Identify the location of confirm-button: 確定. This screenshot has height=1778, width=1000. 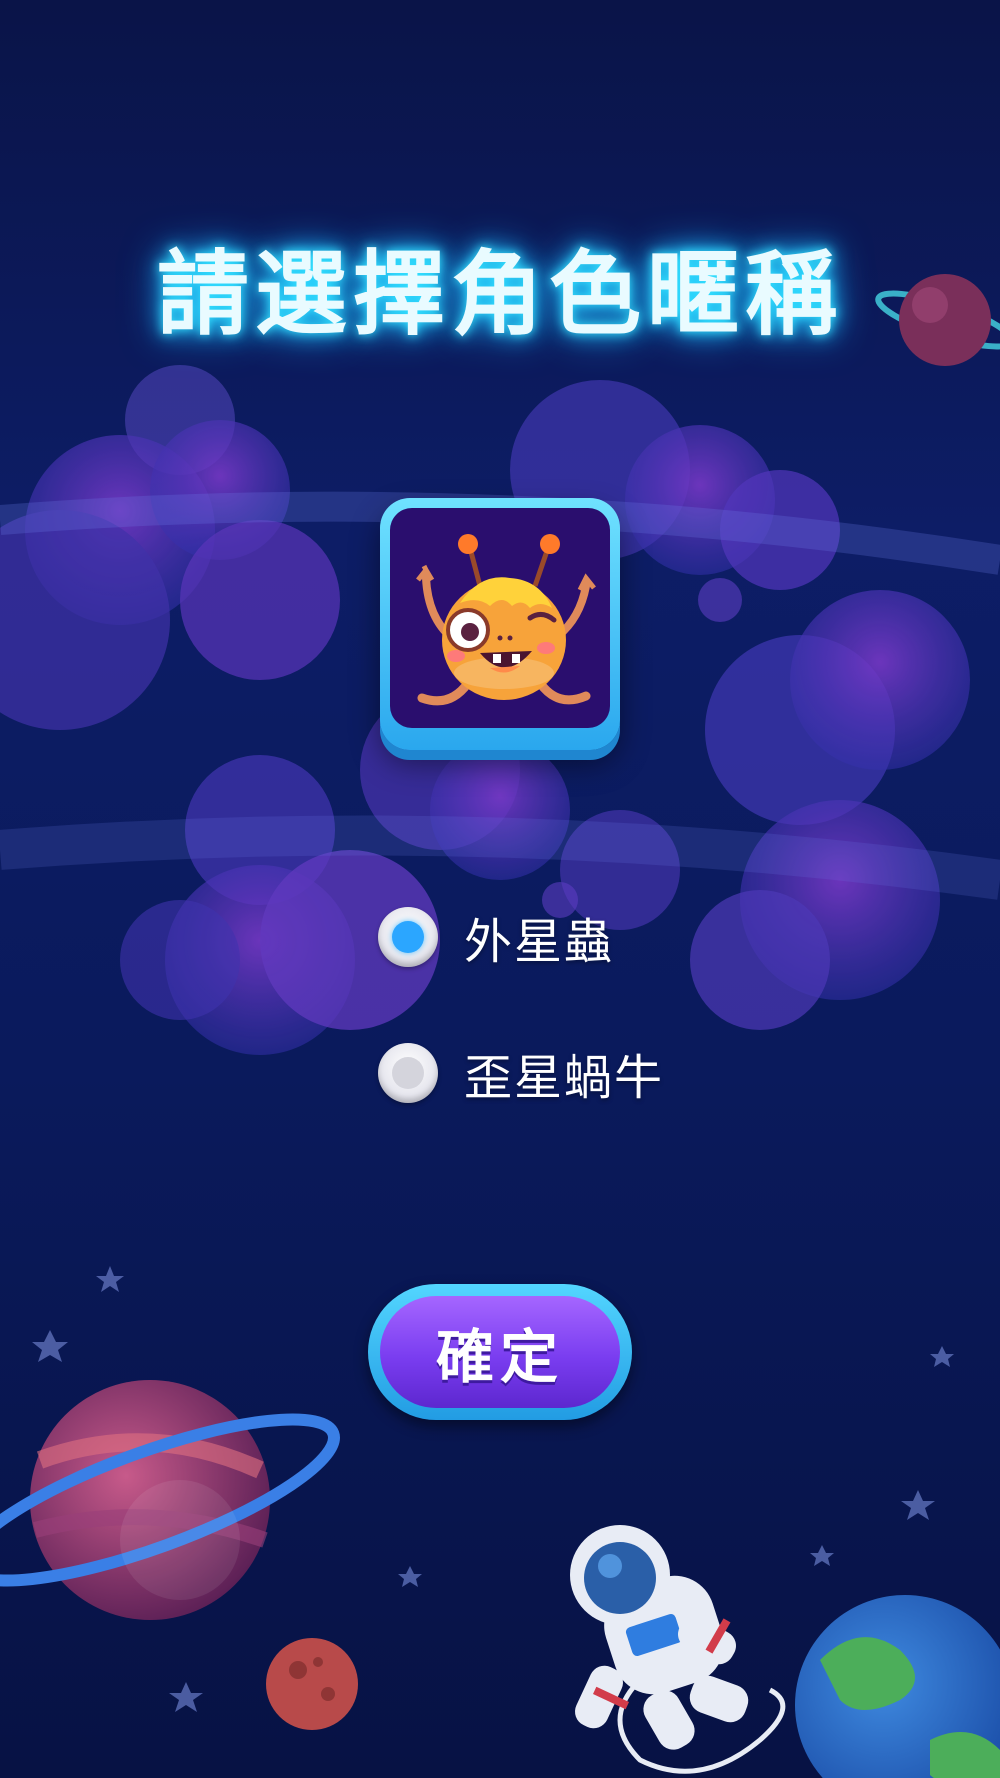
(500, 1352).